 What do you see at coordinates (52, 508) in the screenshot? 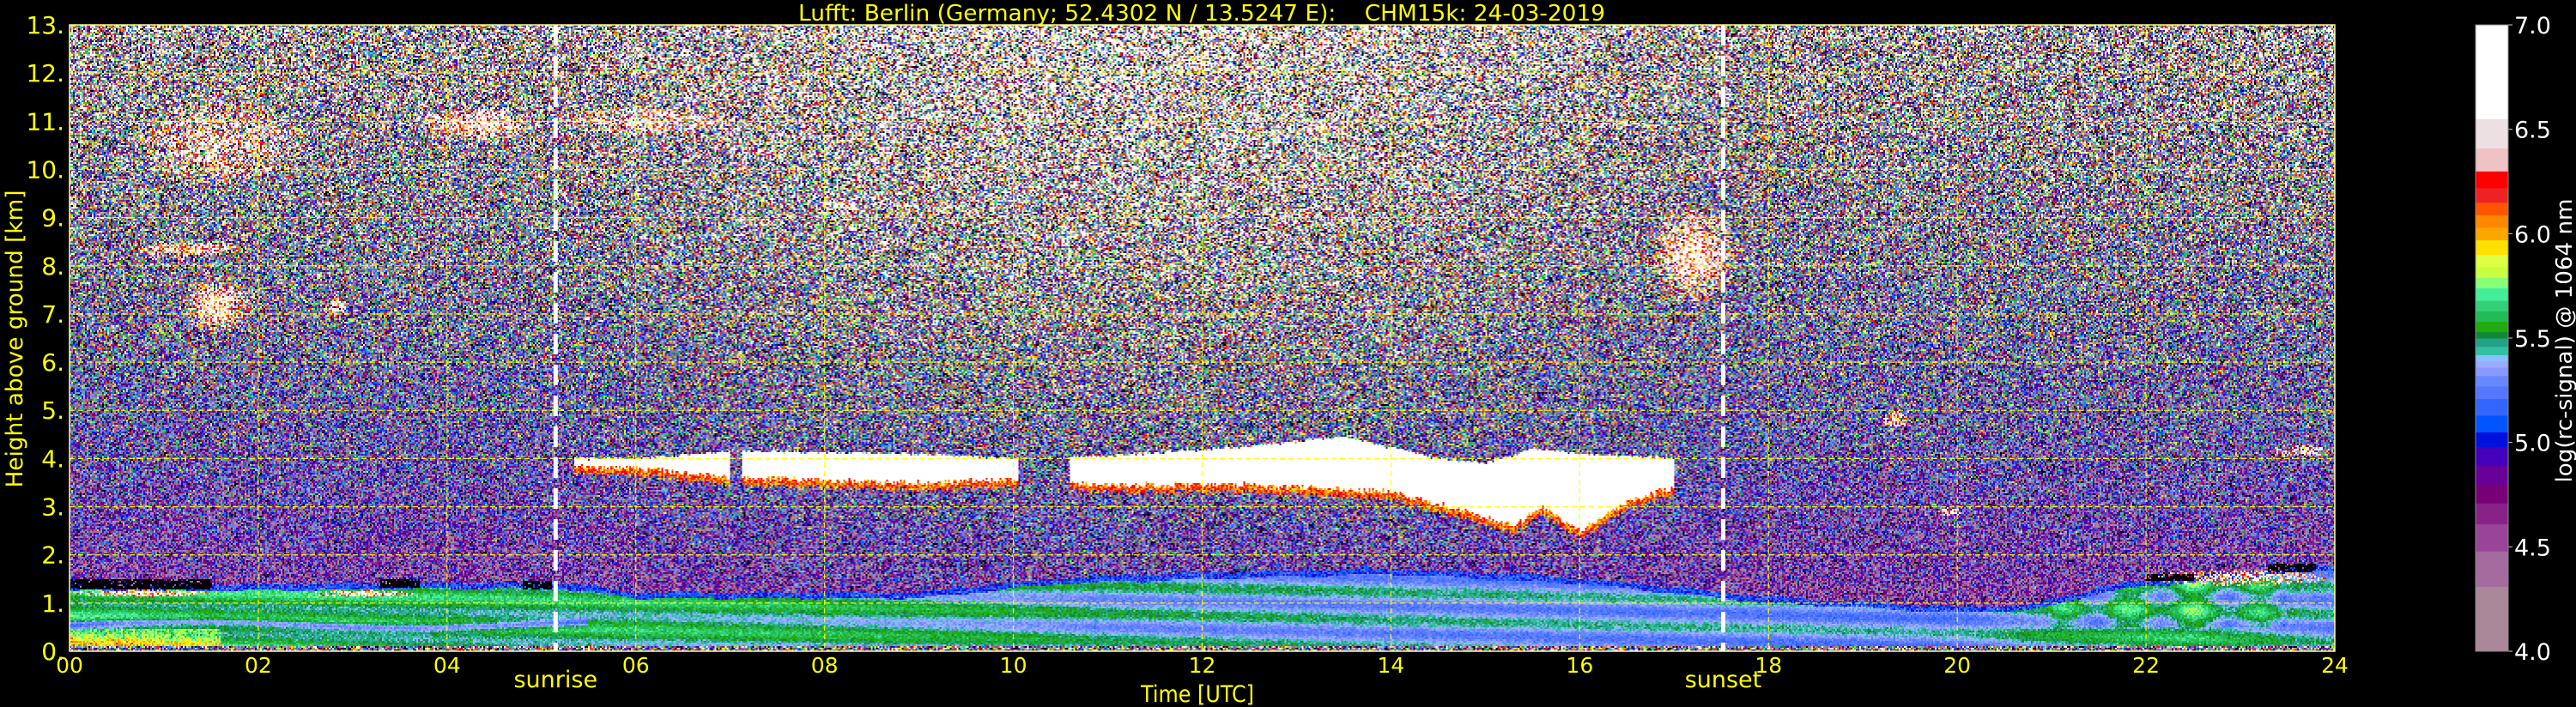
I see `y-tick-label: 3.` at bounding box center [52, 508].